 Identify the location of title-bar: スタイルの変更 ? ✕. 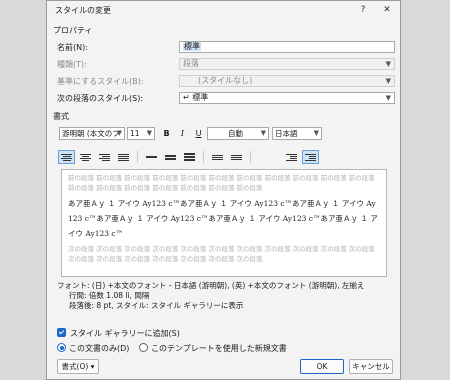
(223, 10).